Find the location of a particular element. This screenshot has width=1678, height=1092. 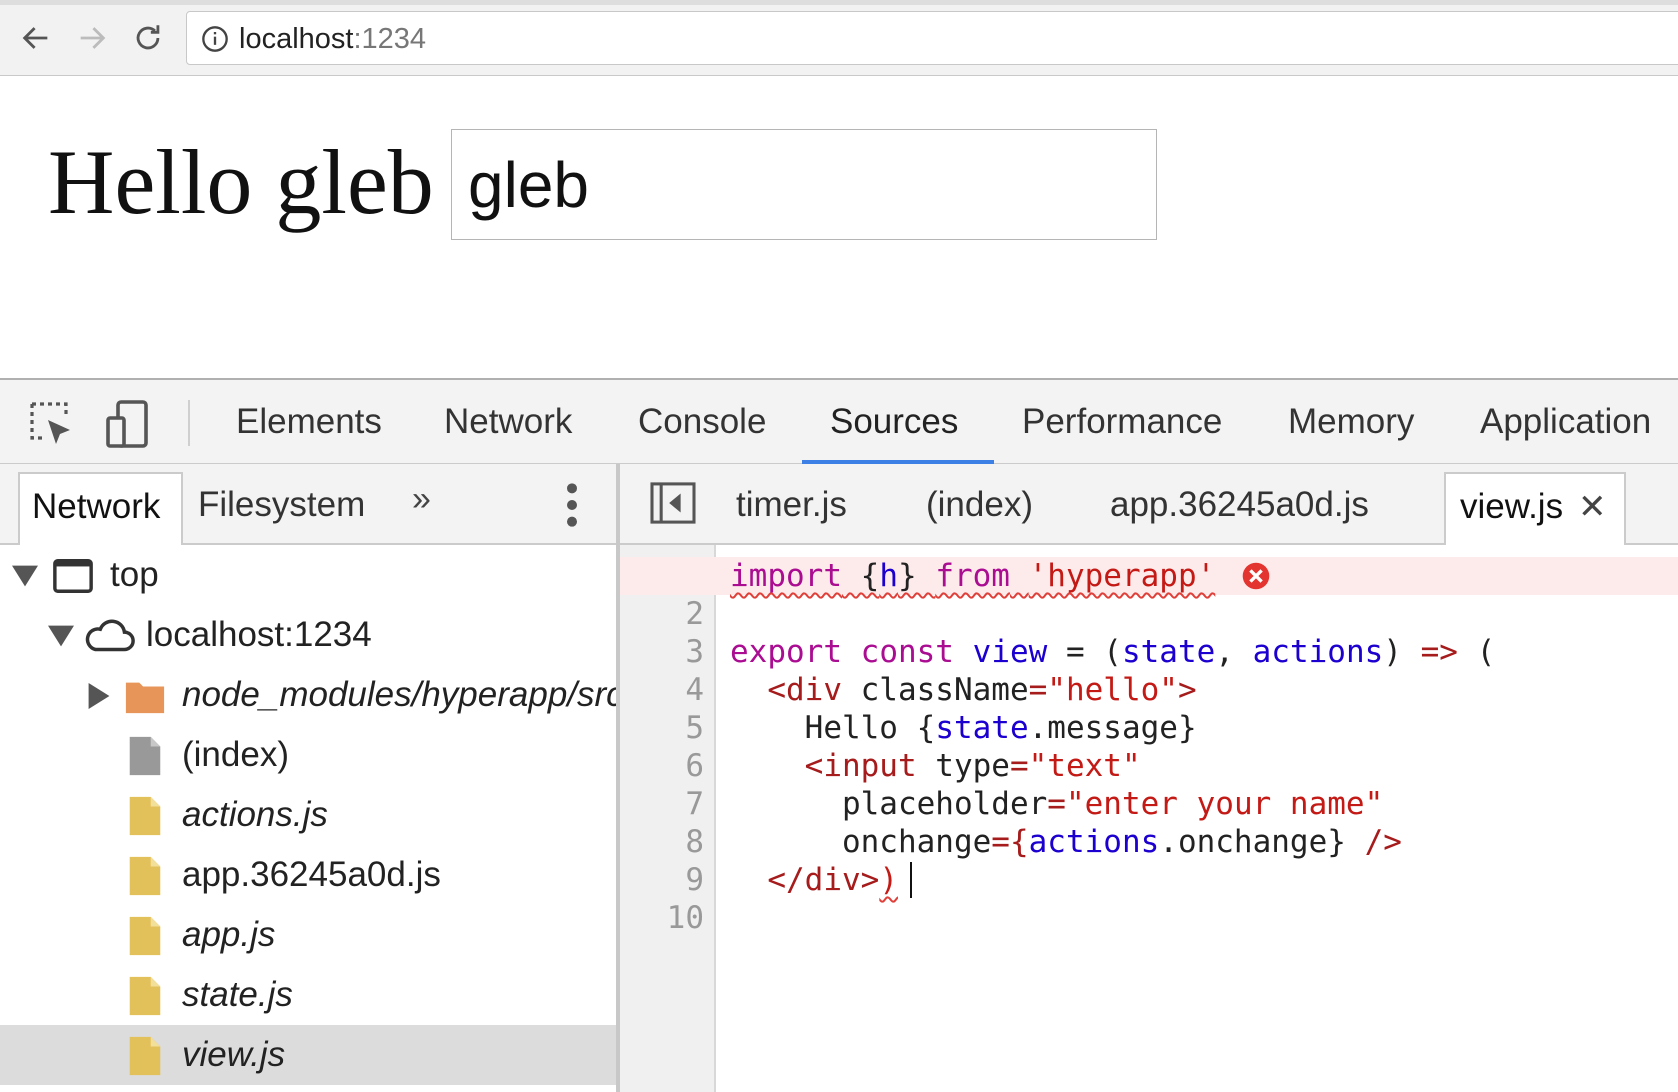

editor-tab-timer-js: timer.js is located at coordinates (791, 508).